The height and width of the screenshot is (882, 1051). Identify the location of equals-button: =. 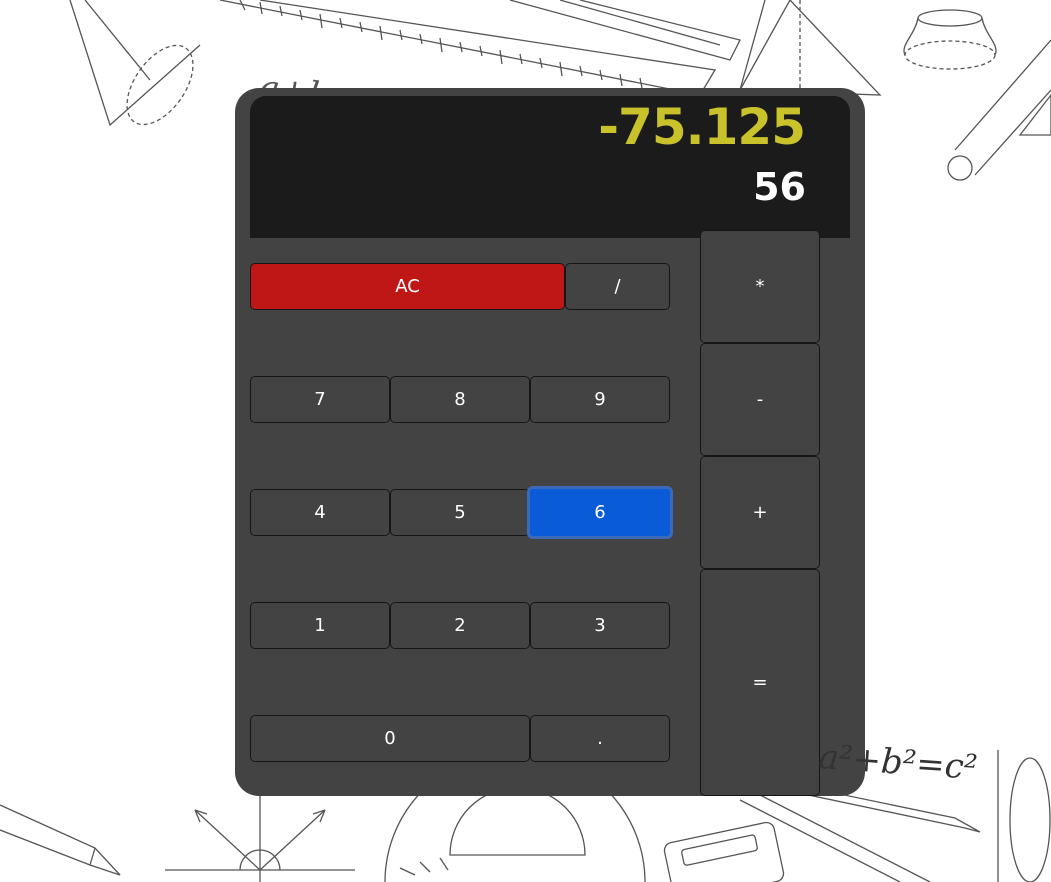
(760, 682).